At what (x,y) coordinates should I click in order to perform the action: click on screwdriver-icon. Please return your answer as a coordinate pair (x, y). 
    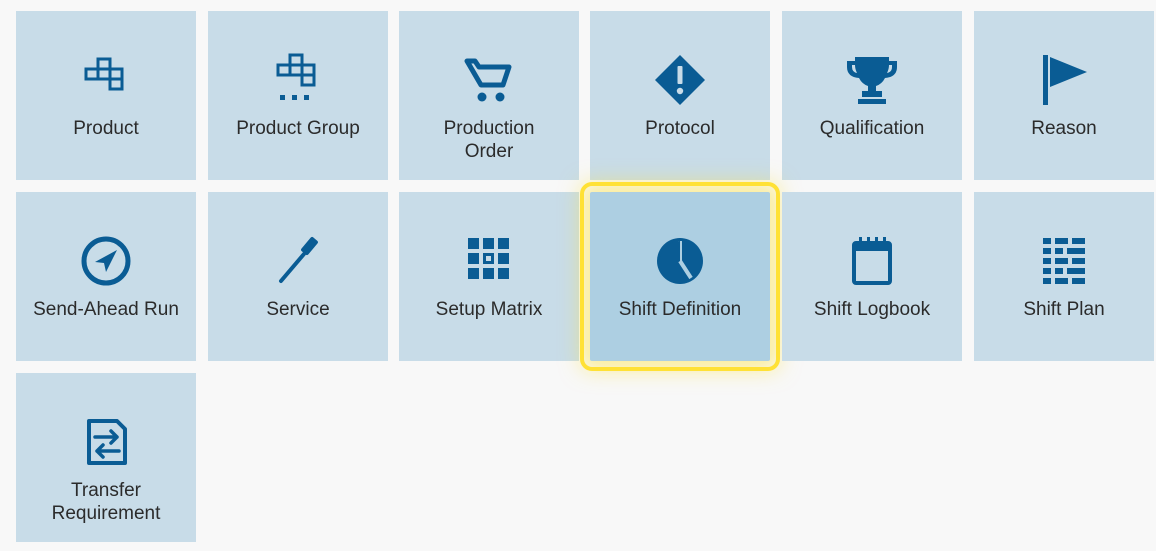
    Looking at the image, I should click on (298, 261).